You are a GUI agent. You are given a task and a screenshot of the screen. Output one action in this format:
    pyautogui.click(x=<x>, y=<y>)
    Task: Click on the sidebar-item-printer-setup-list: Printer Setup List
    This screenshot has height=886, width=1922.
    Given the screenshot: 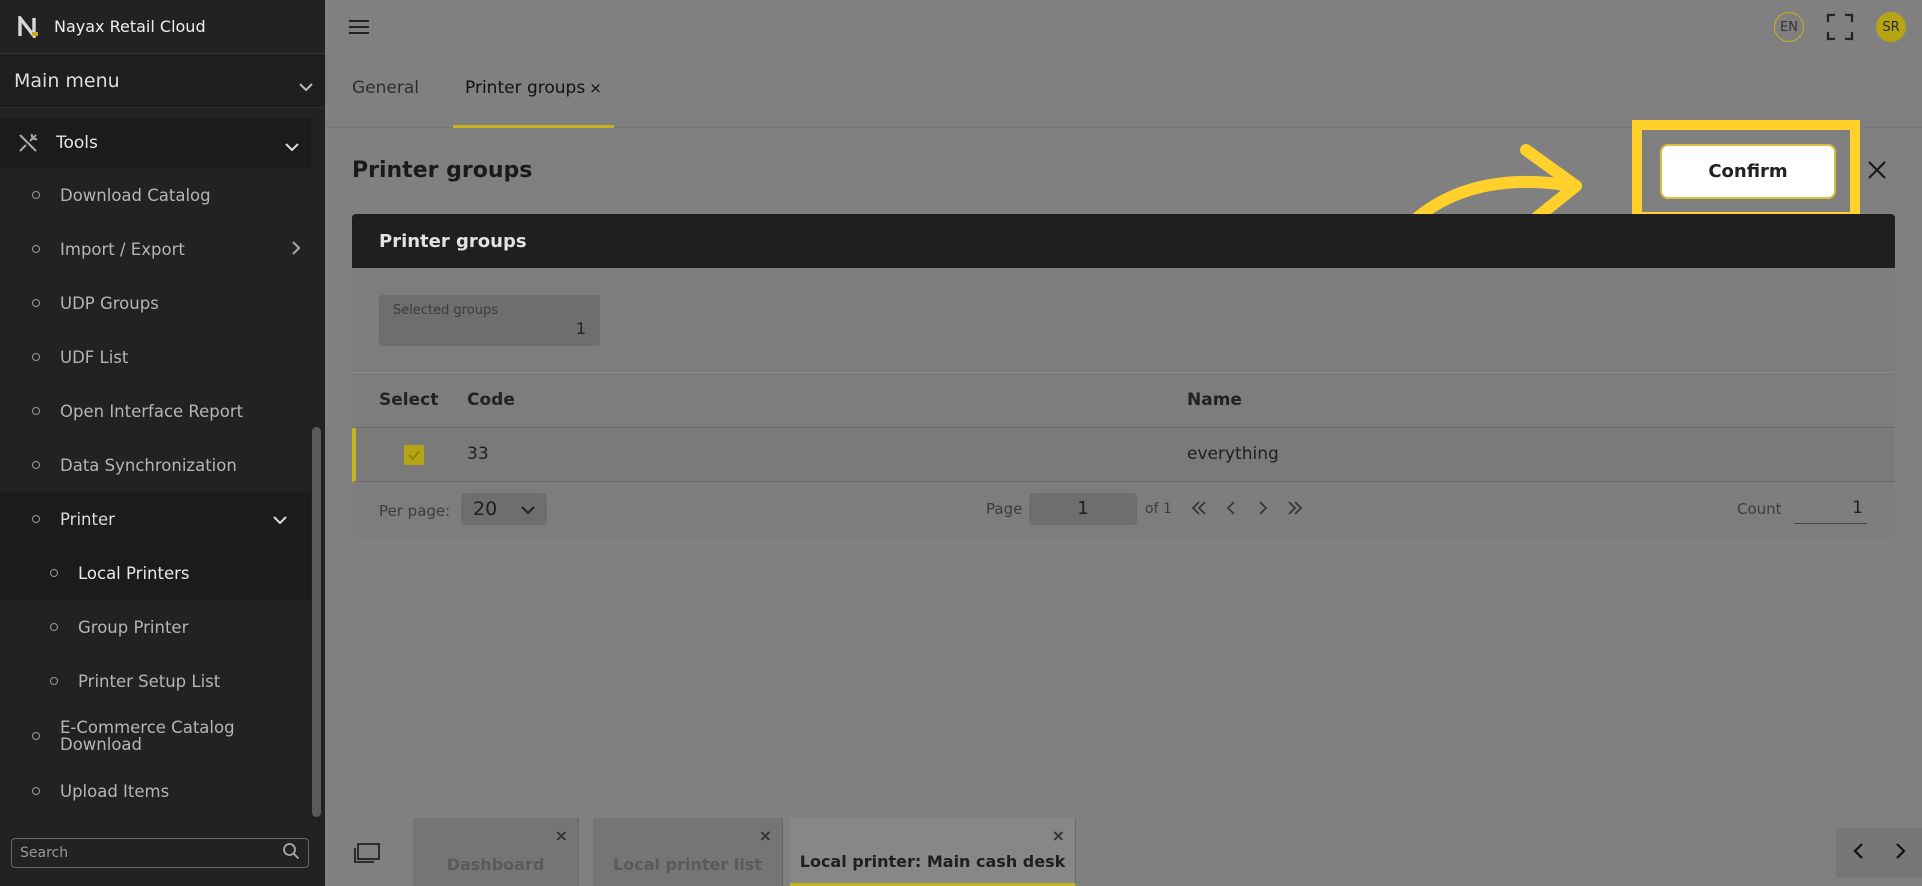 What is the action you would take?
    pyautogui.click(x=162, y=681)
    